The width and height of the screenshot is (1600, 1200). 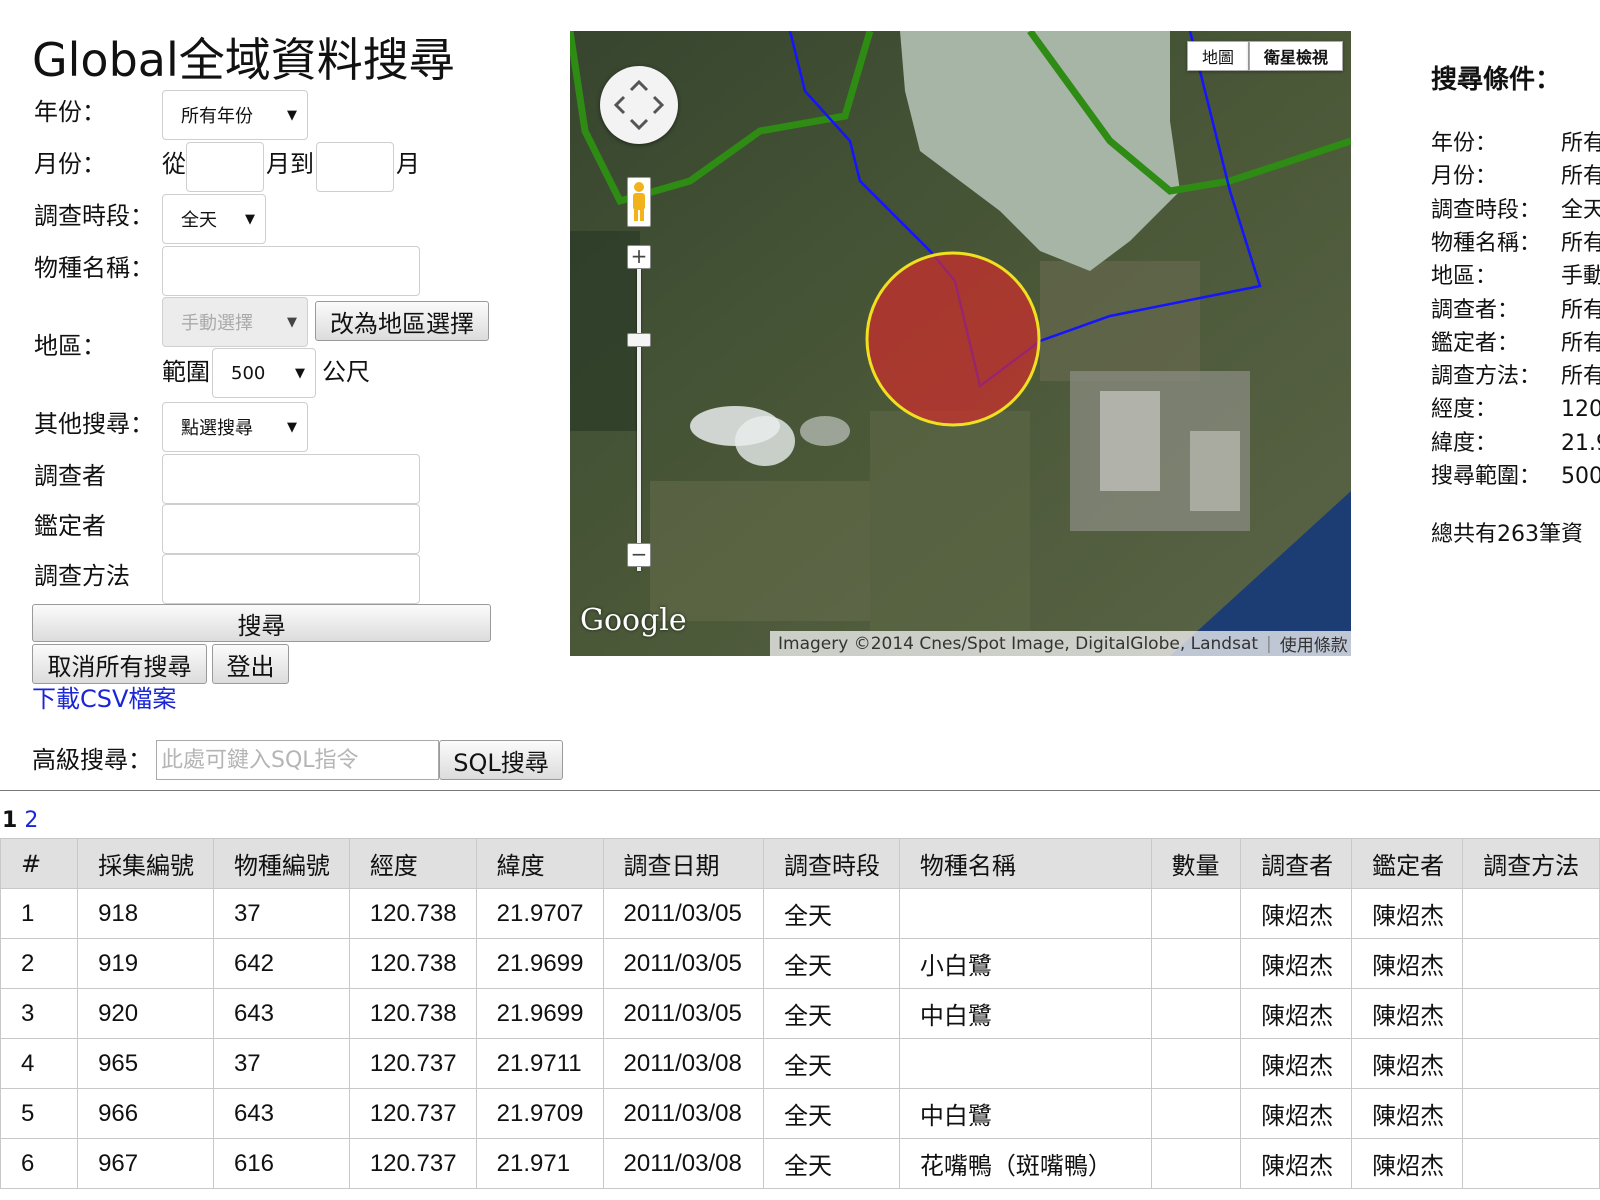 What do you see at coordinates (402, 321) in the screenshot?
I see `region-toggle-button: 改為地區選擇` at bounding box center [402, 321].